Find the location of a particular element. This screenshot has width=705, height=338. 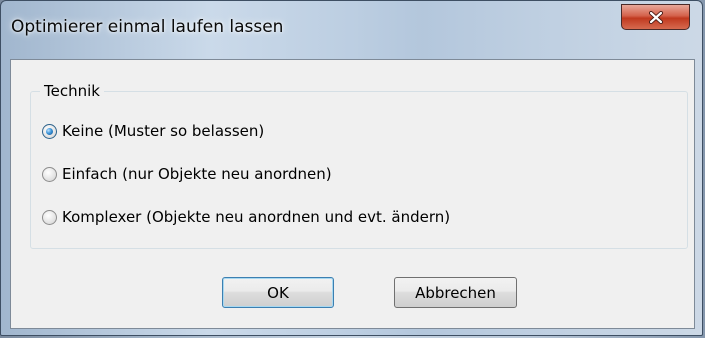

radio-button-complex is located at coordinates (49, 217).